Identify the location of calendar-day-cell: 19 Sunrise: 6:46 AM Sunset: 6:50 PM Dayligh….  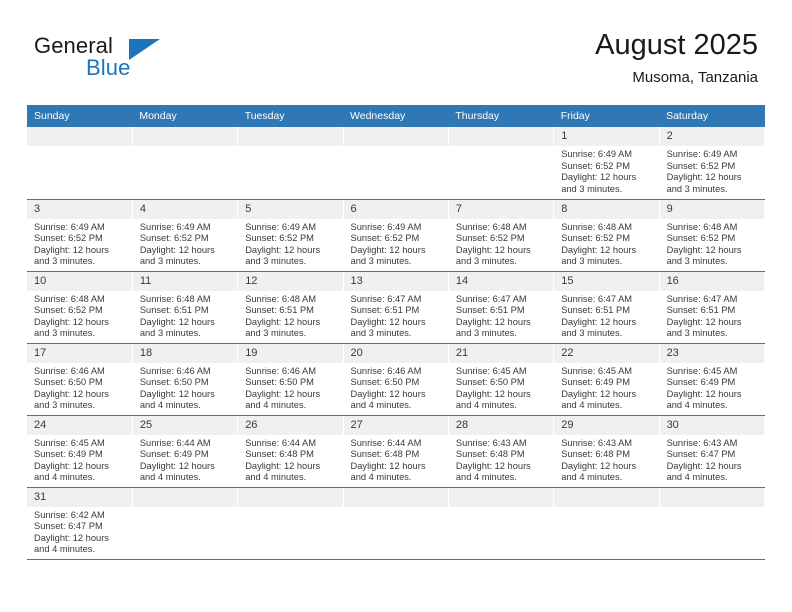
(290, 379).